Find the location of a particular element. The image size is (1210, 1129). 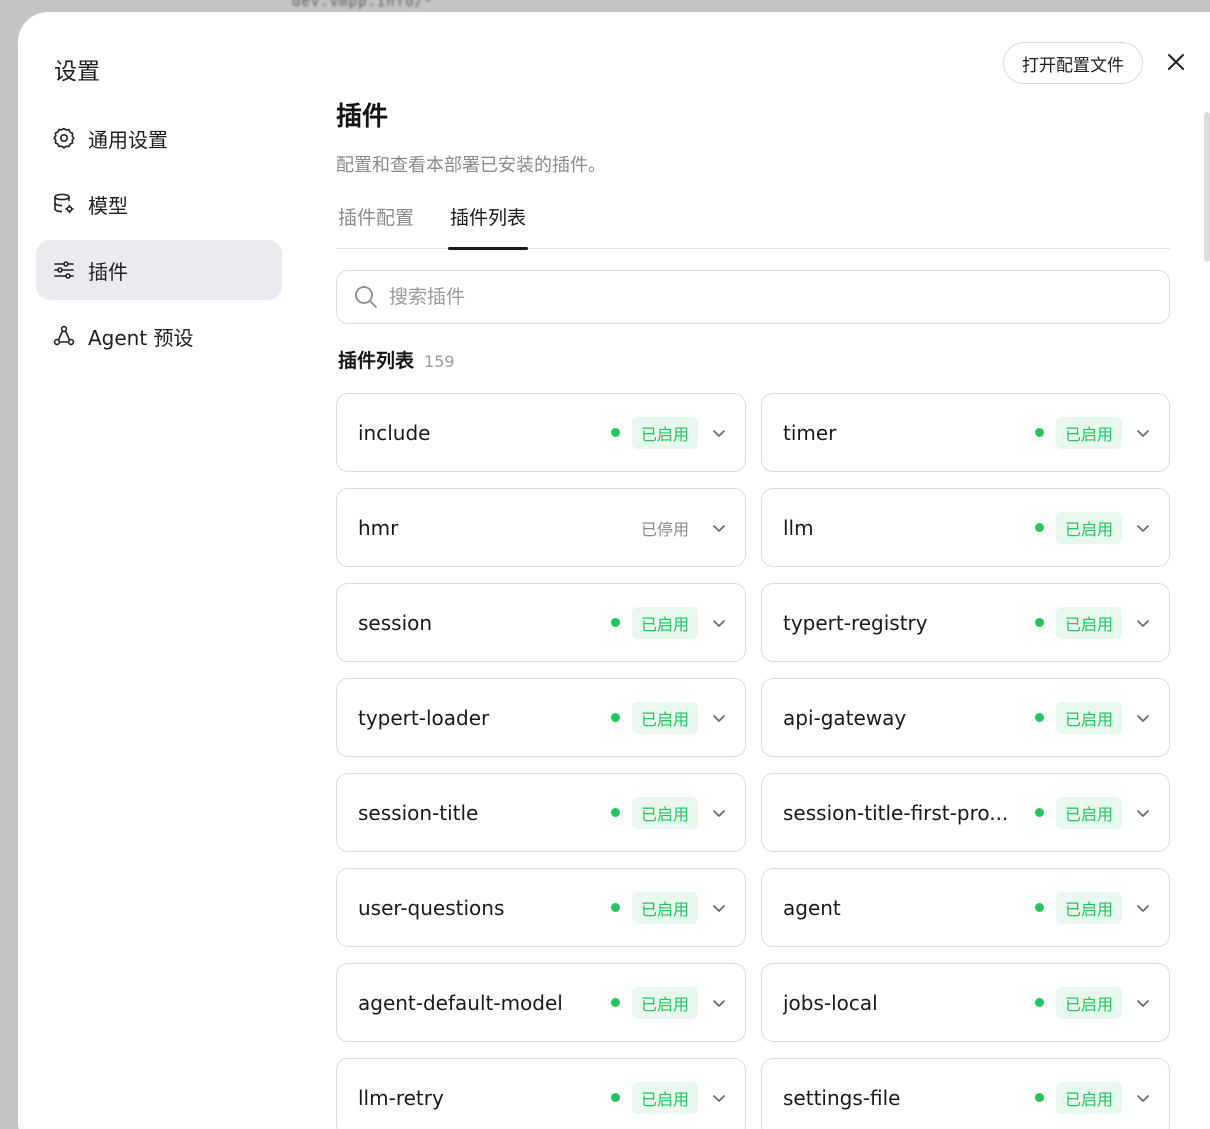

plugin-card: agent-default-model 已启用 is located at coordinates (541, 1002).